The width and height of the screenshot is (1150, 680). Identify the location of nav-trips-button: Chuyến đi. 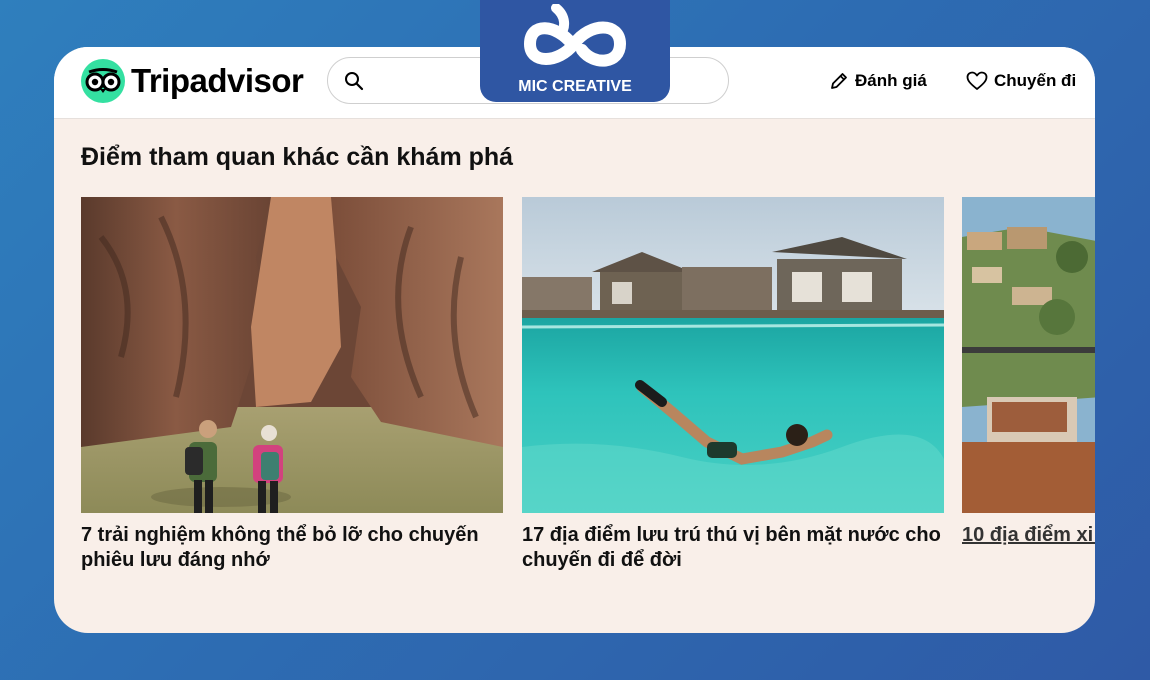
(1021, 81).